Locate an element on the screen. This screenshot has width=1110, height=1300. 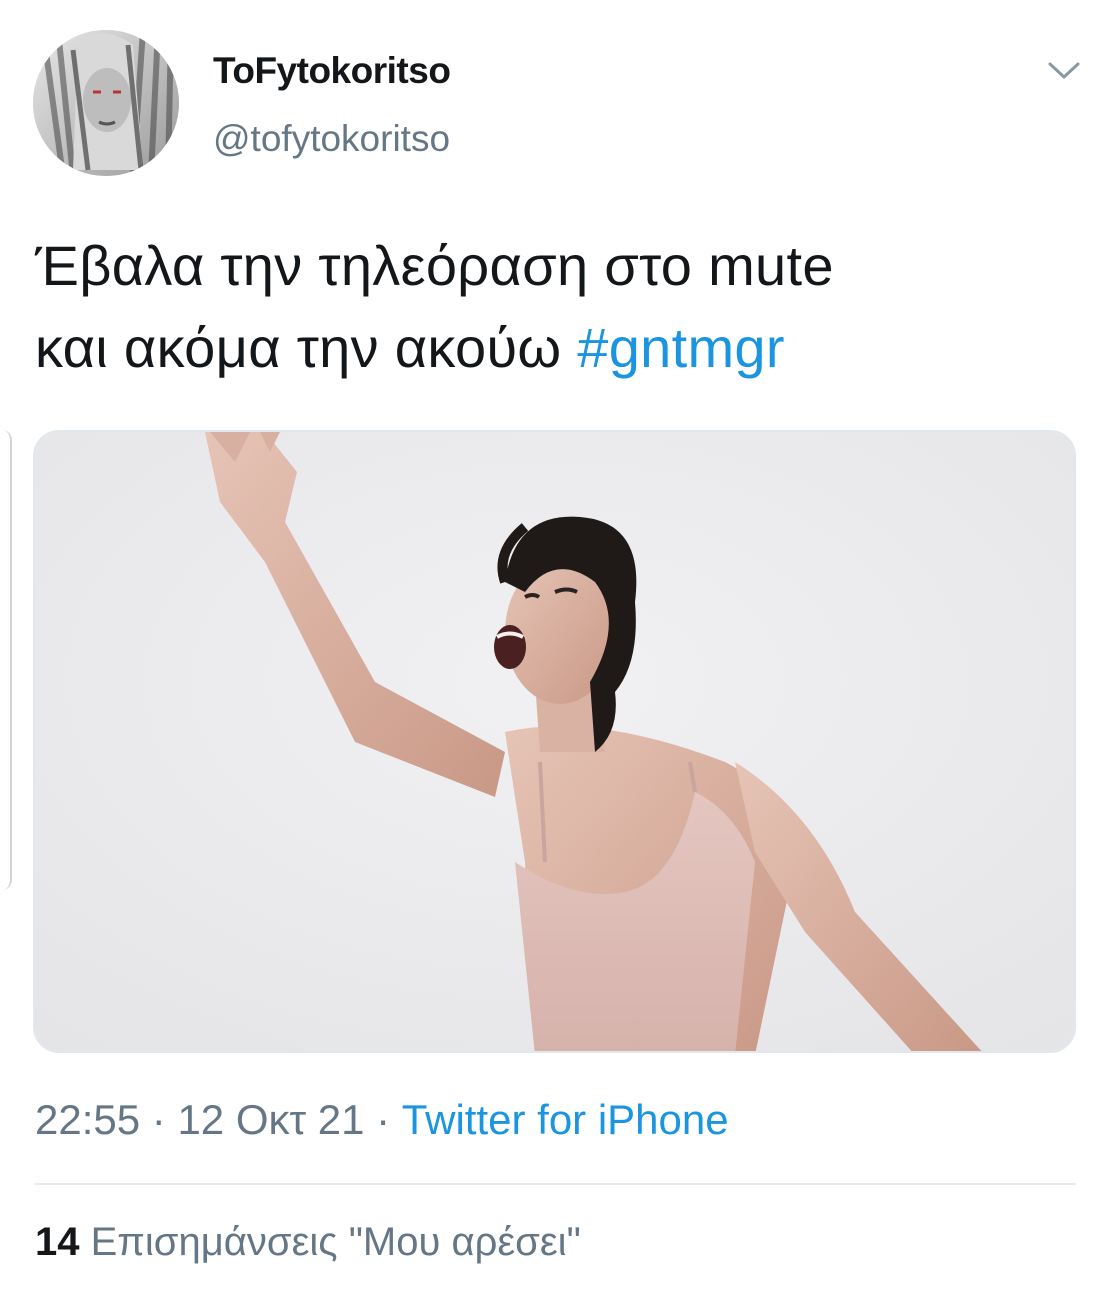
tweet-date: 12 Οκτ 21 is located at coordinates (270, 1119).